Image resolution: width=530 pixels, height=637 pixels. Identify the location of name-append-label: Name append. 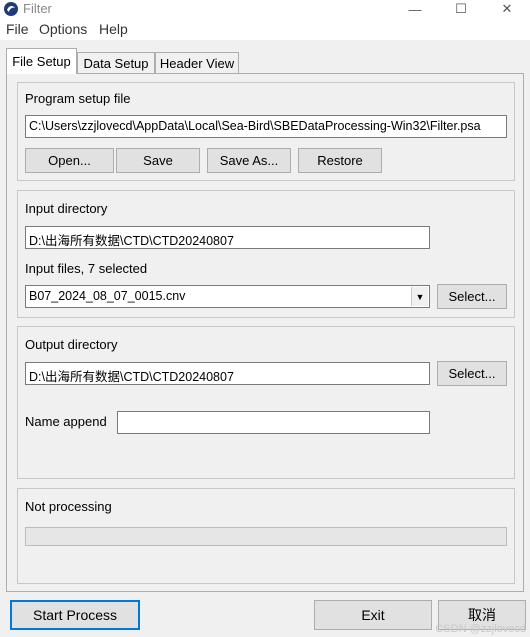
(66, 421).